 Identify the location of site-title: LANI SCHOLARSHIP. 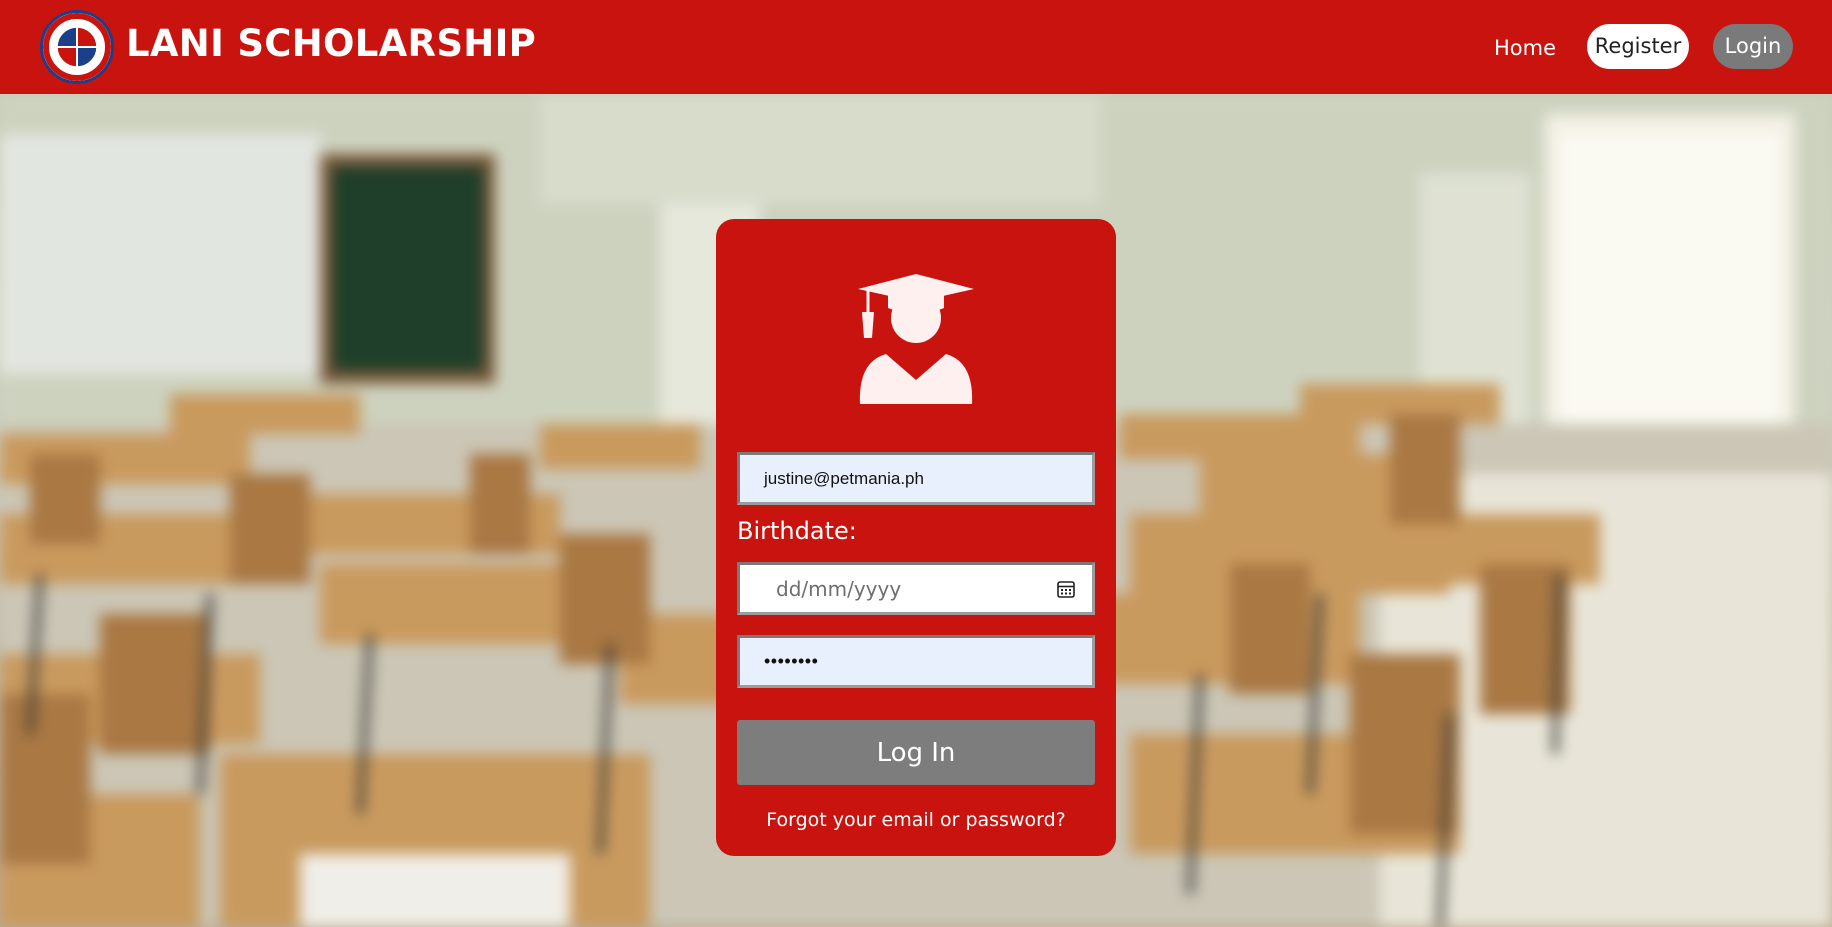
(331, 43).